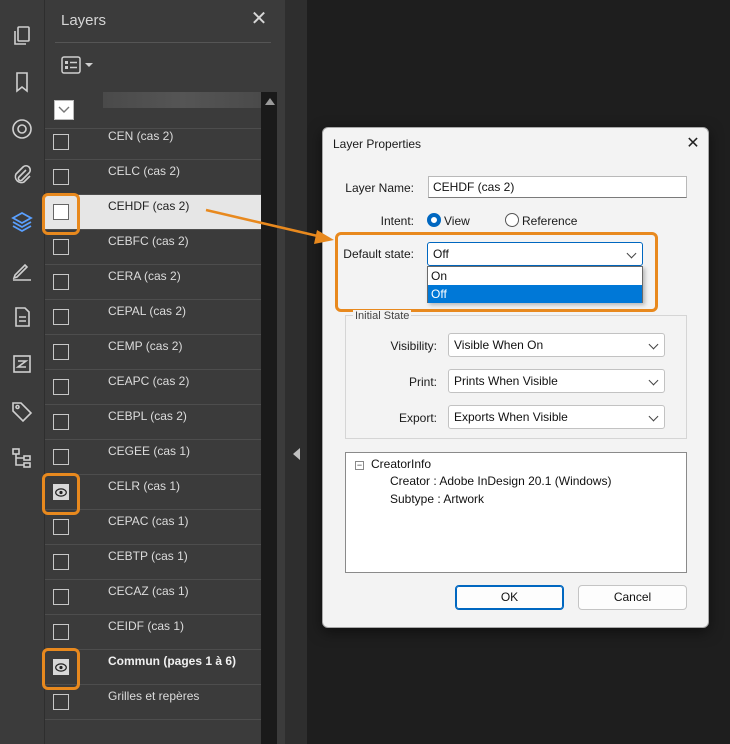 The width and height of the screenshot is (730, 744). I want to click on pages-icon, so click(22, 36).